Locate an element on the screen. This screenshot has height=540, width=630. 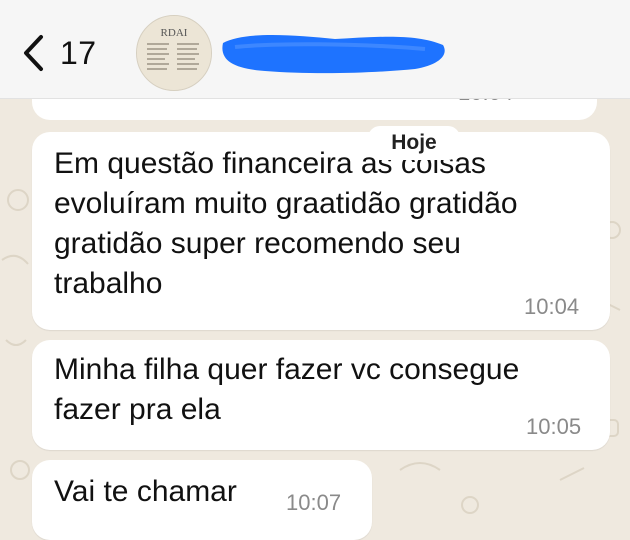
message-time: 10:04 is located at coordinates (552, 306).